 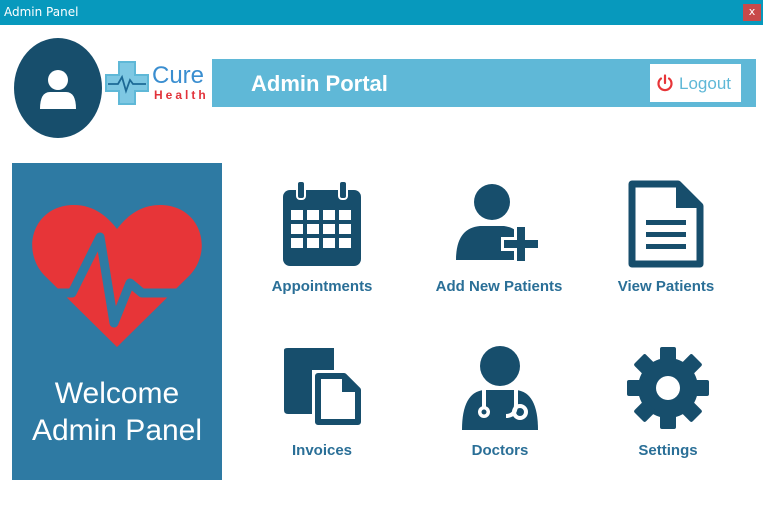 I want to click on add-new-patients-tile: Add New Patients, so click(x=499, y=239).